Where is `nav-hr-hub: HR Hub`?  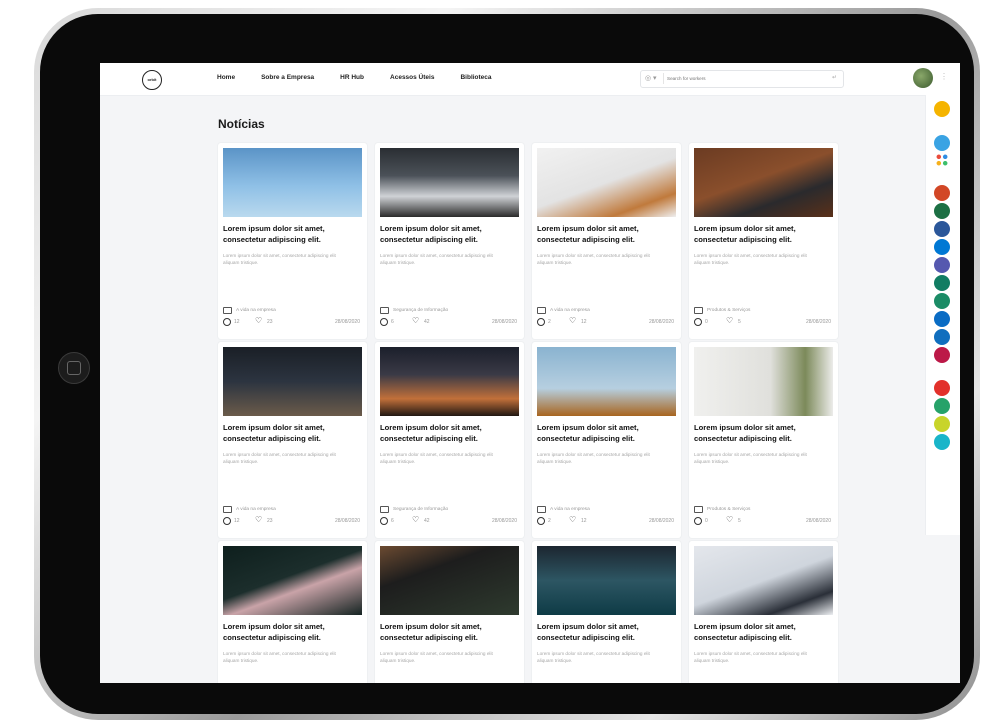
nav-hr-hub: HR Hub is located at coordinates (352, 77).